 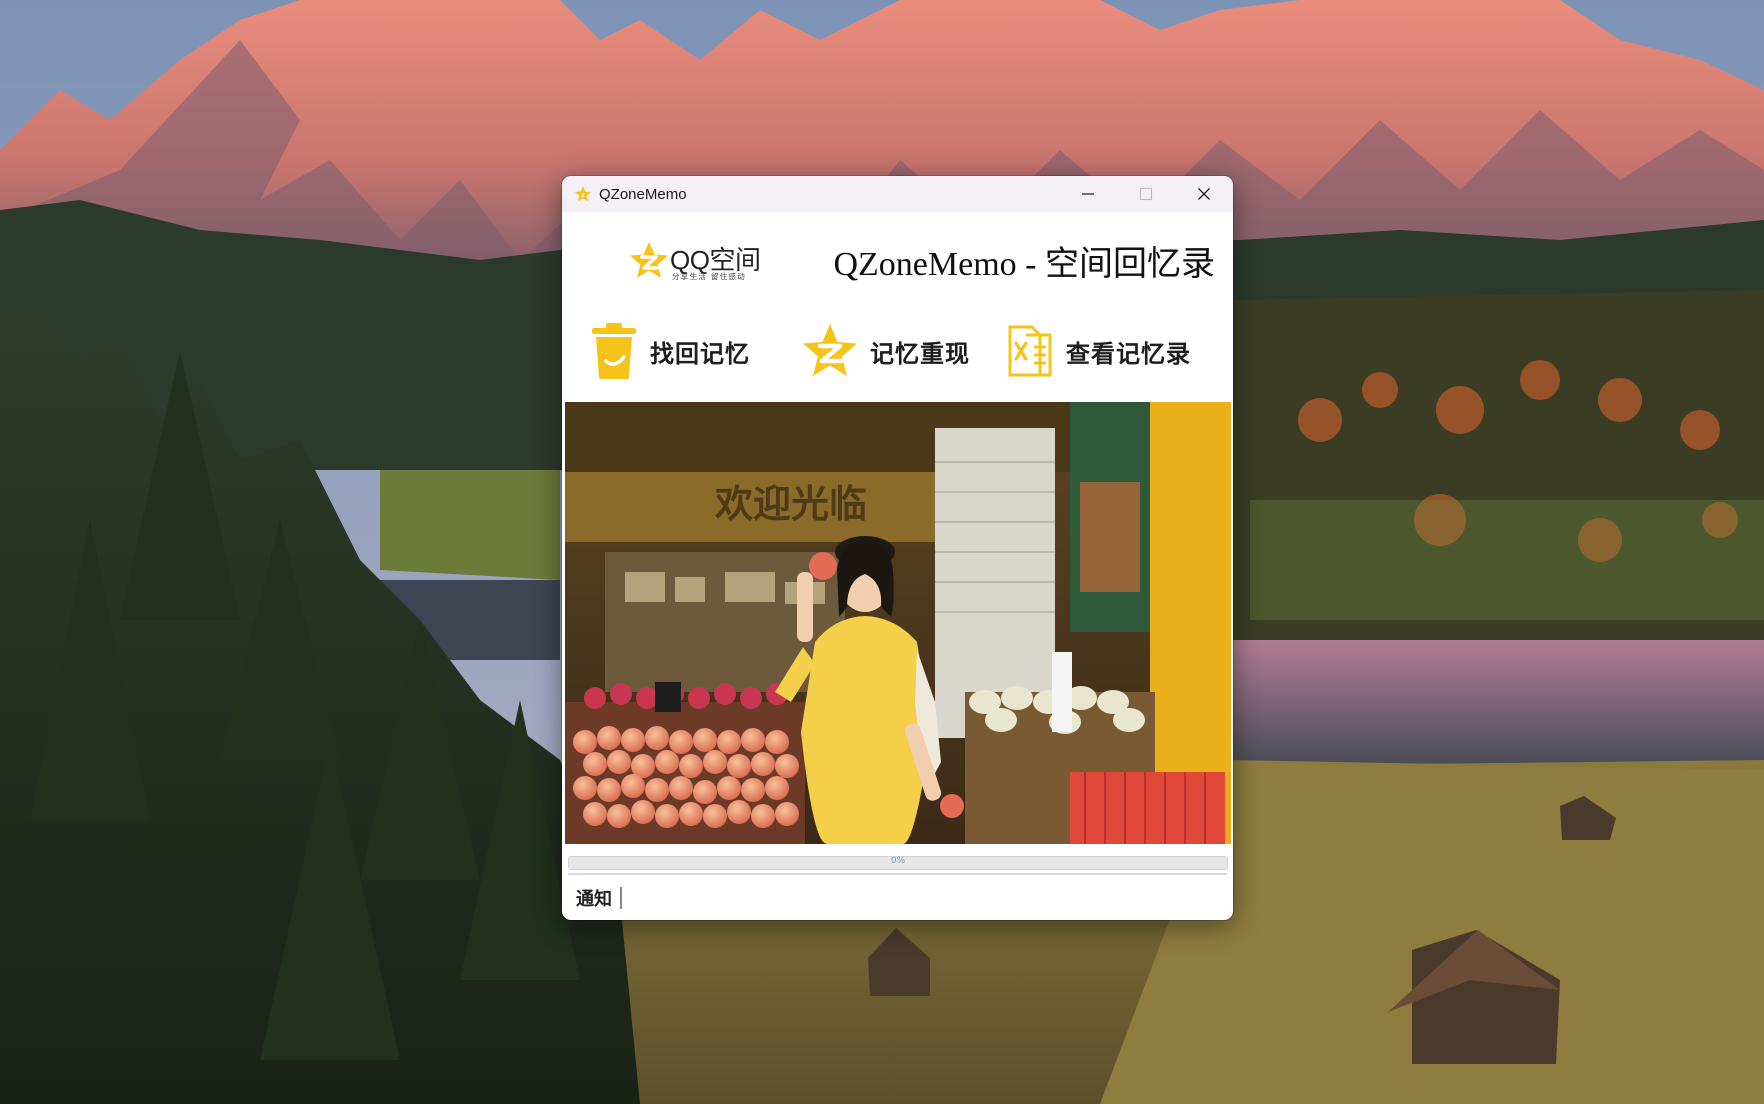 What do you see at coordinates (649, 260) in the screenshot?
I see `qzone-star-logo-icon` at bounding box center [649, 260].